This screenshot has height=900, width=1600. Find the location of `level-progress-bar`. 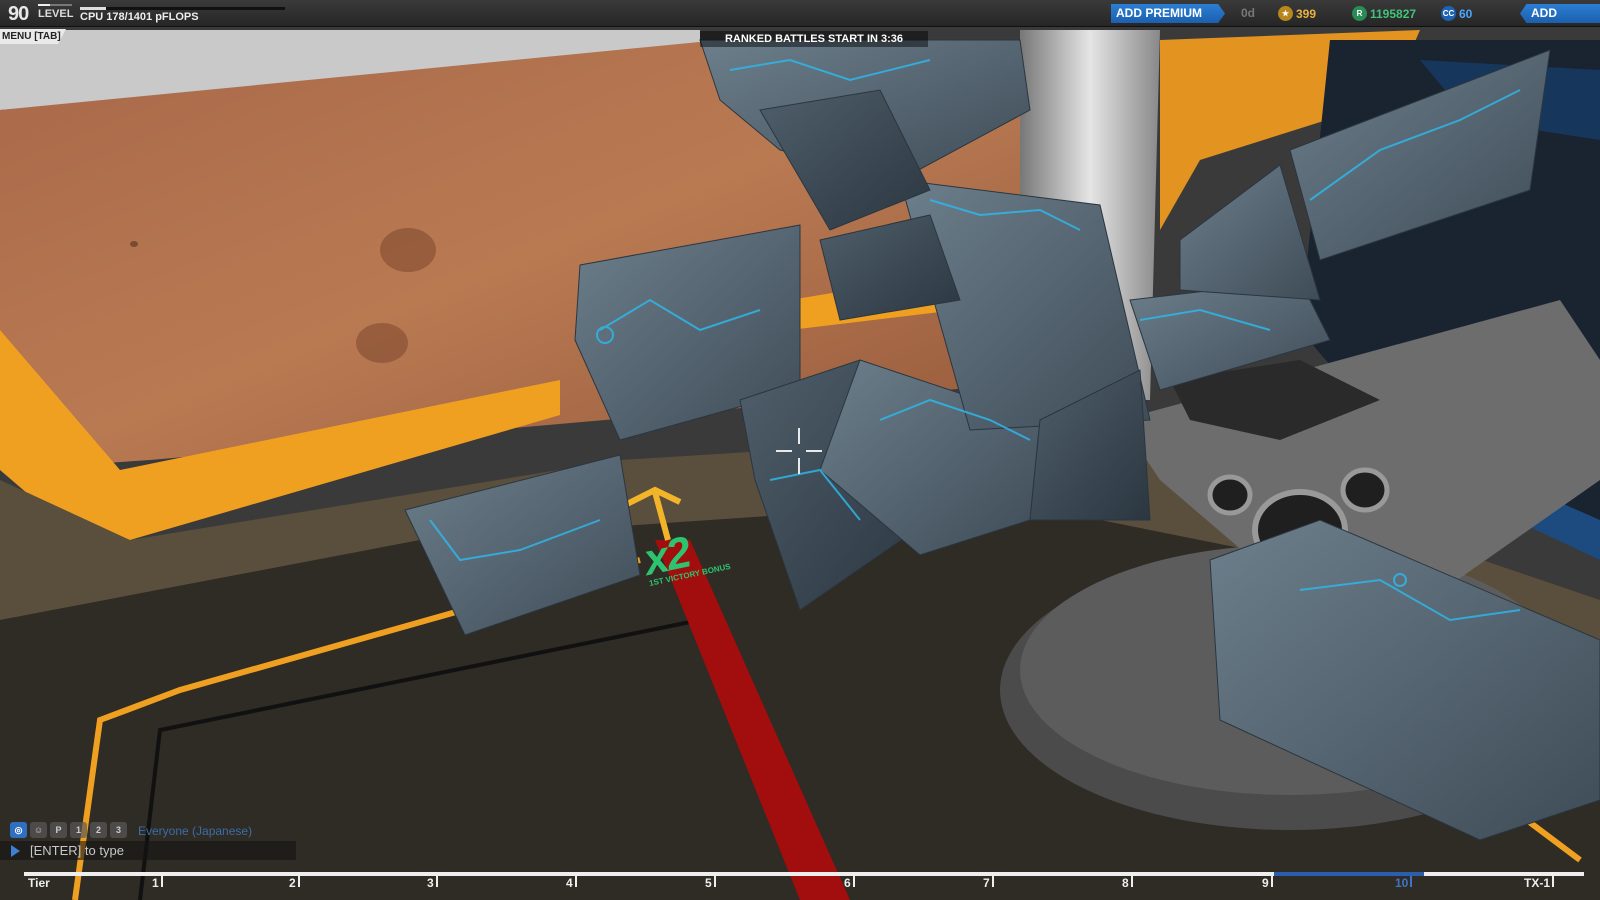

level-progress-bar is located at coordinates (55, 5).